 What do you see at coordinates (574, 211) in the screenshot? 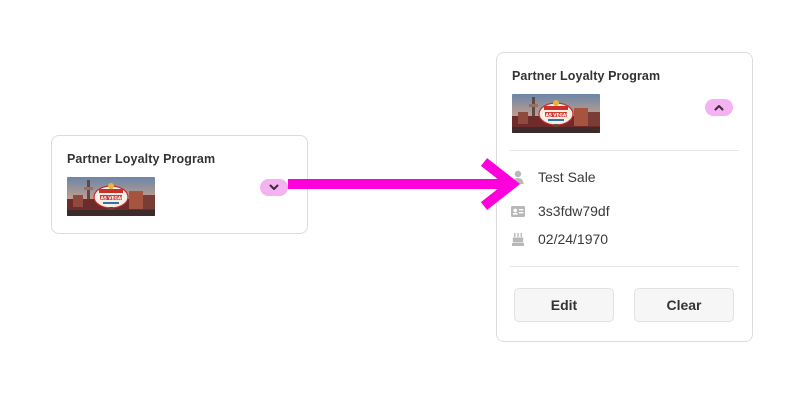
I see `member-id: 3s3fdw79df` at bounding box center [574, 211].